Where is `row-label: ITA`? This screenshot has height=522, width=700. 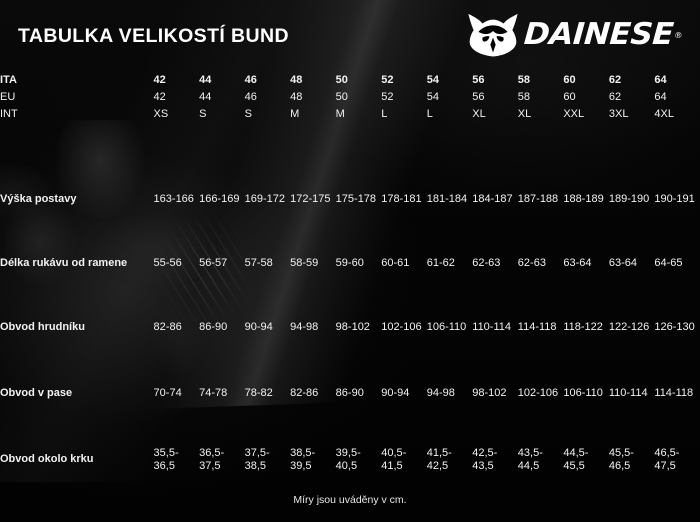 row-label: ITA is located at coordinates (8, 79).